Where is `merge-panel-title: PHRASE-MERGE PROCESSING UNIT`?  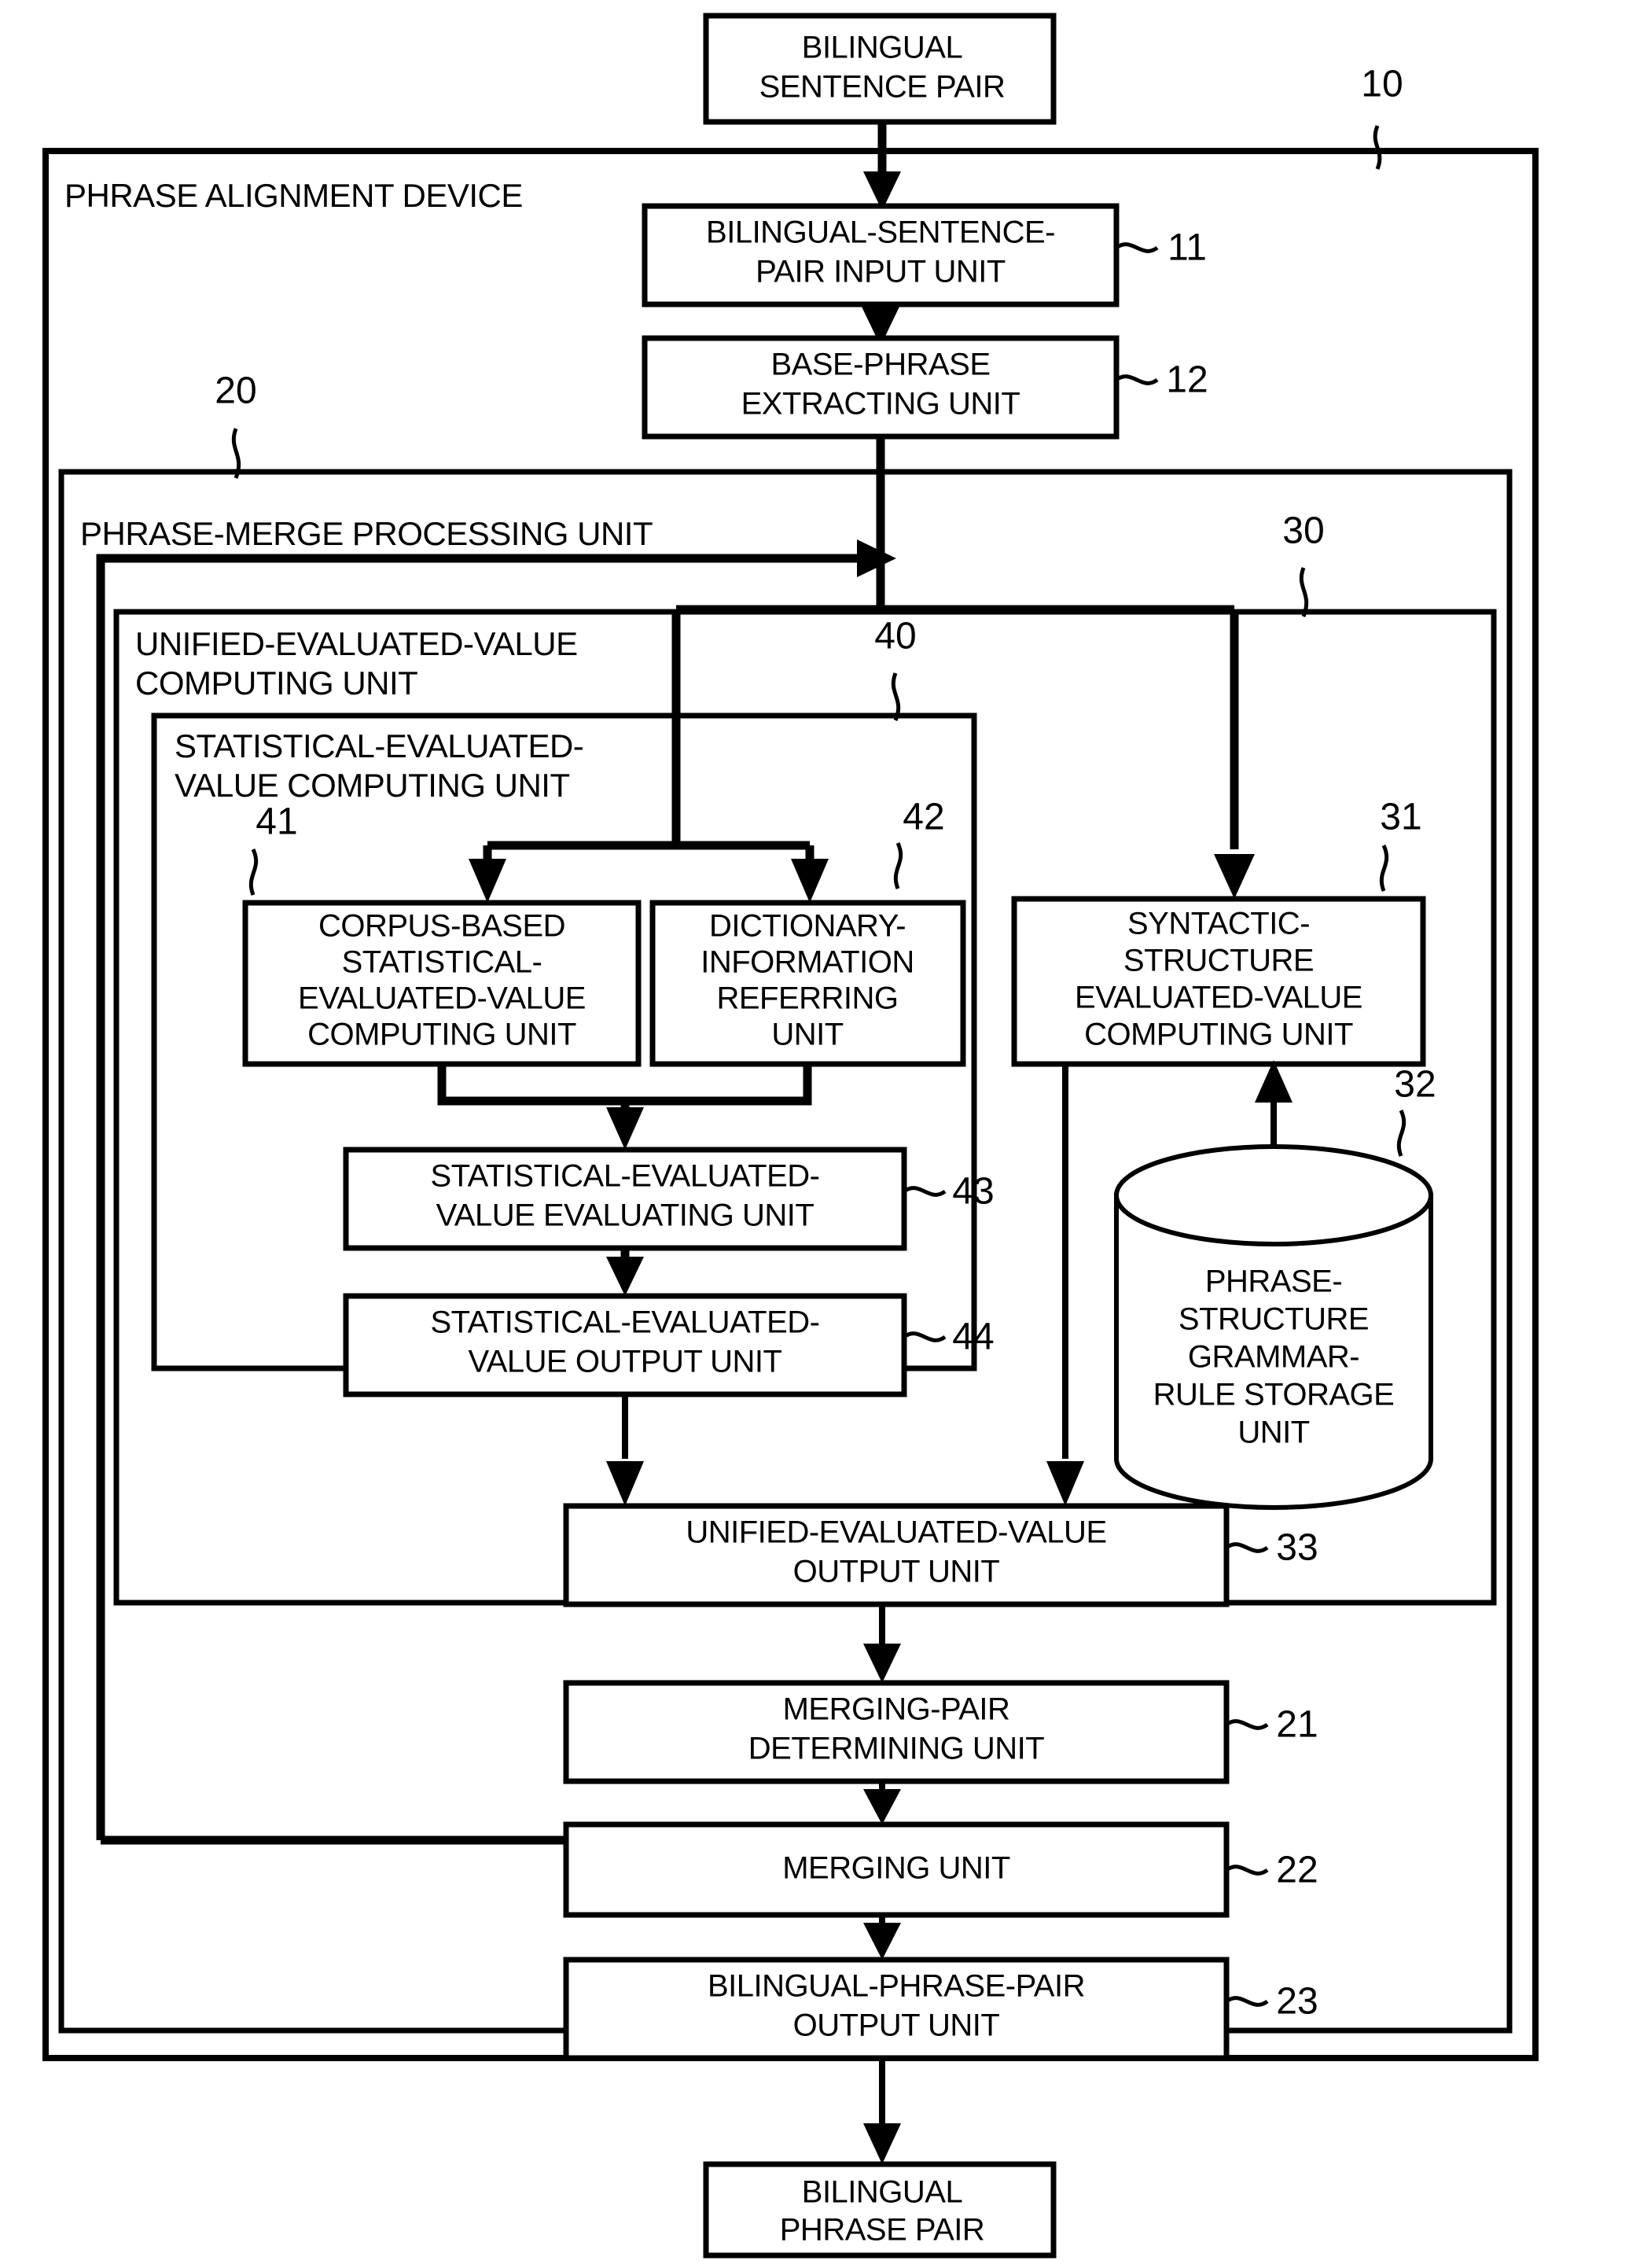
merge-panel-title: PHRASE-MERGE PROCESSING UNIT is located at coordinates (366, 533).